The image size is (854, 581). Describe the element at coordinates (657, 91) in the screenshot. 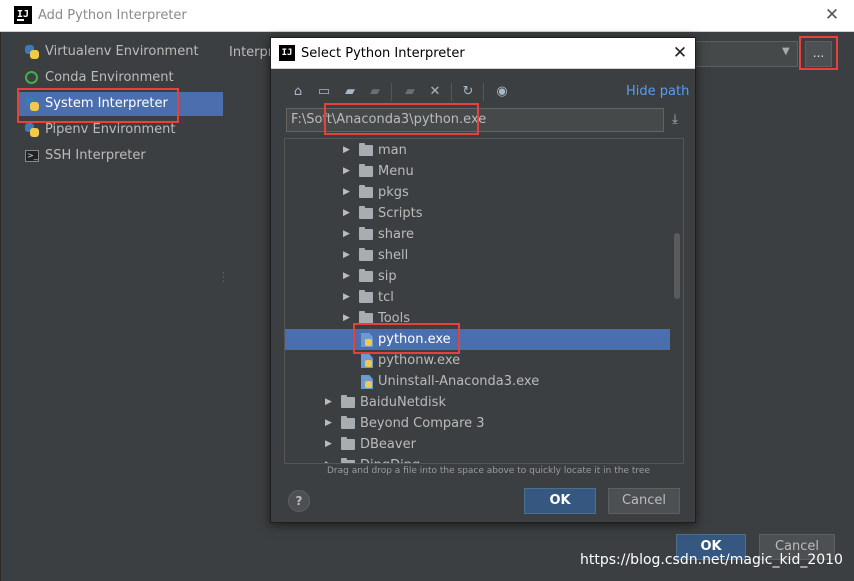

I see `hide-path-link: Hide path` at that location.